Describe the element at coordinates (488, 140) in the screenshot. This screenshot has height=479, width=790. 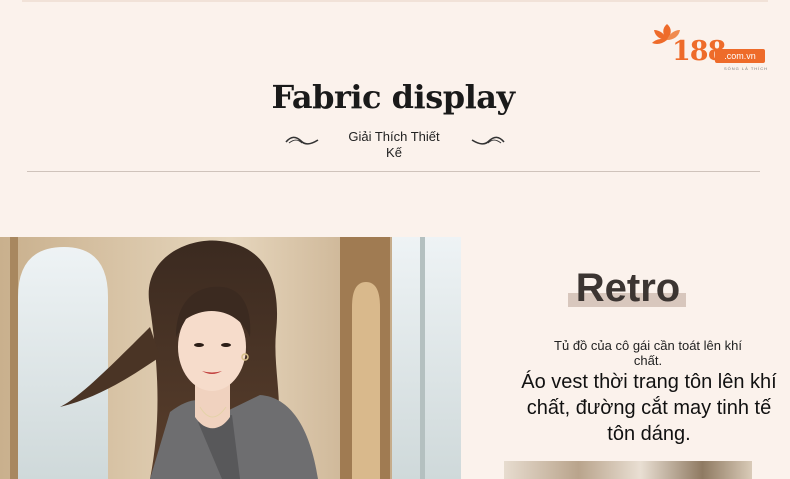
I see `swirl-ornament-right-icon` at that location.